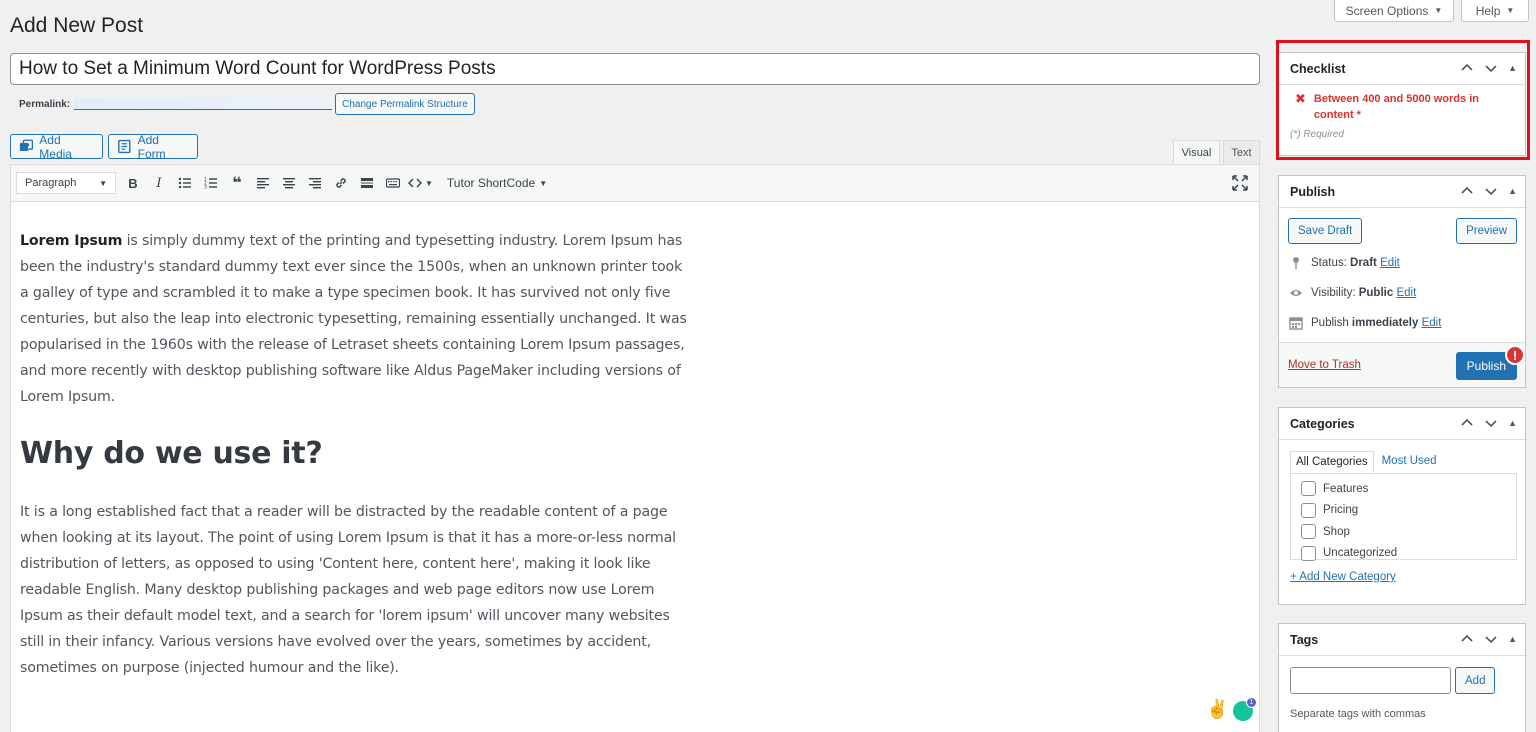 The image size is (1536, 732). Describe the element at coordinates (237, 183) in the screenshot. I see `blockquote-icon: ❝` at that location.